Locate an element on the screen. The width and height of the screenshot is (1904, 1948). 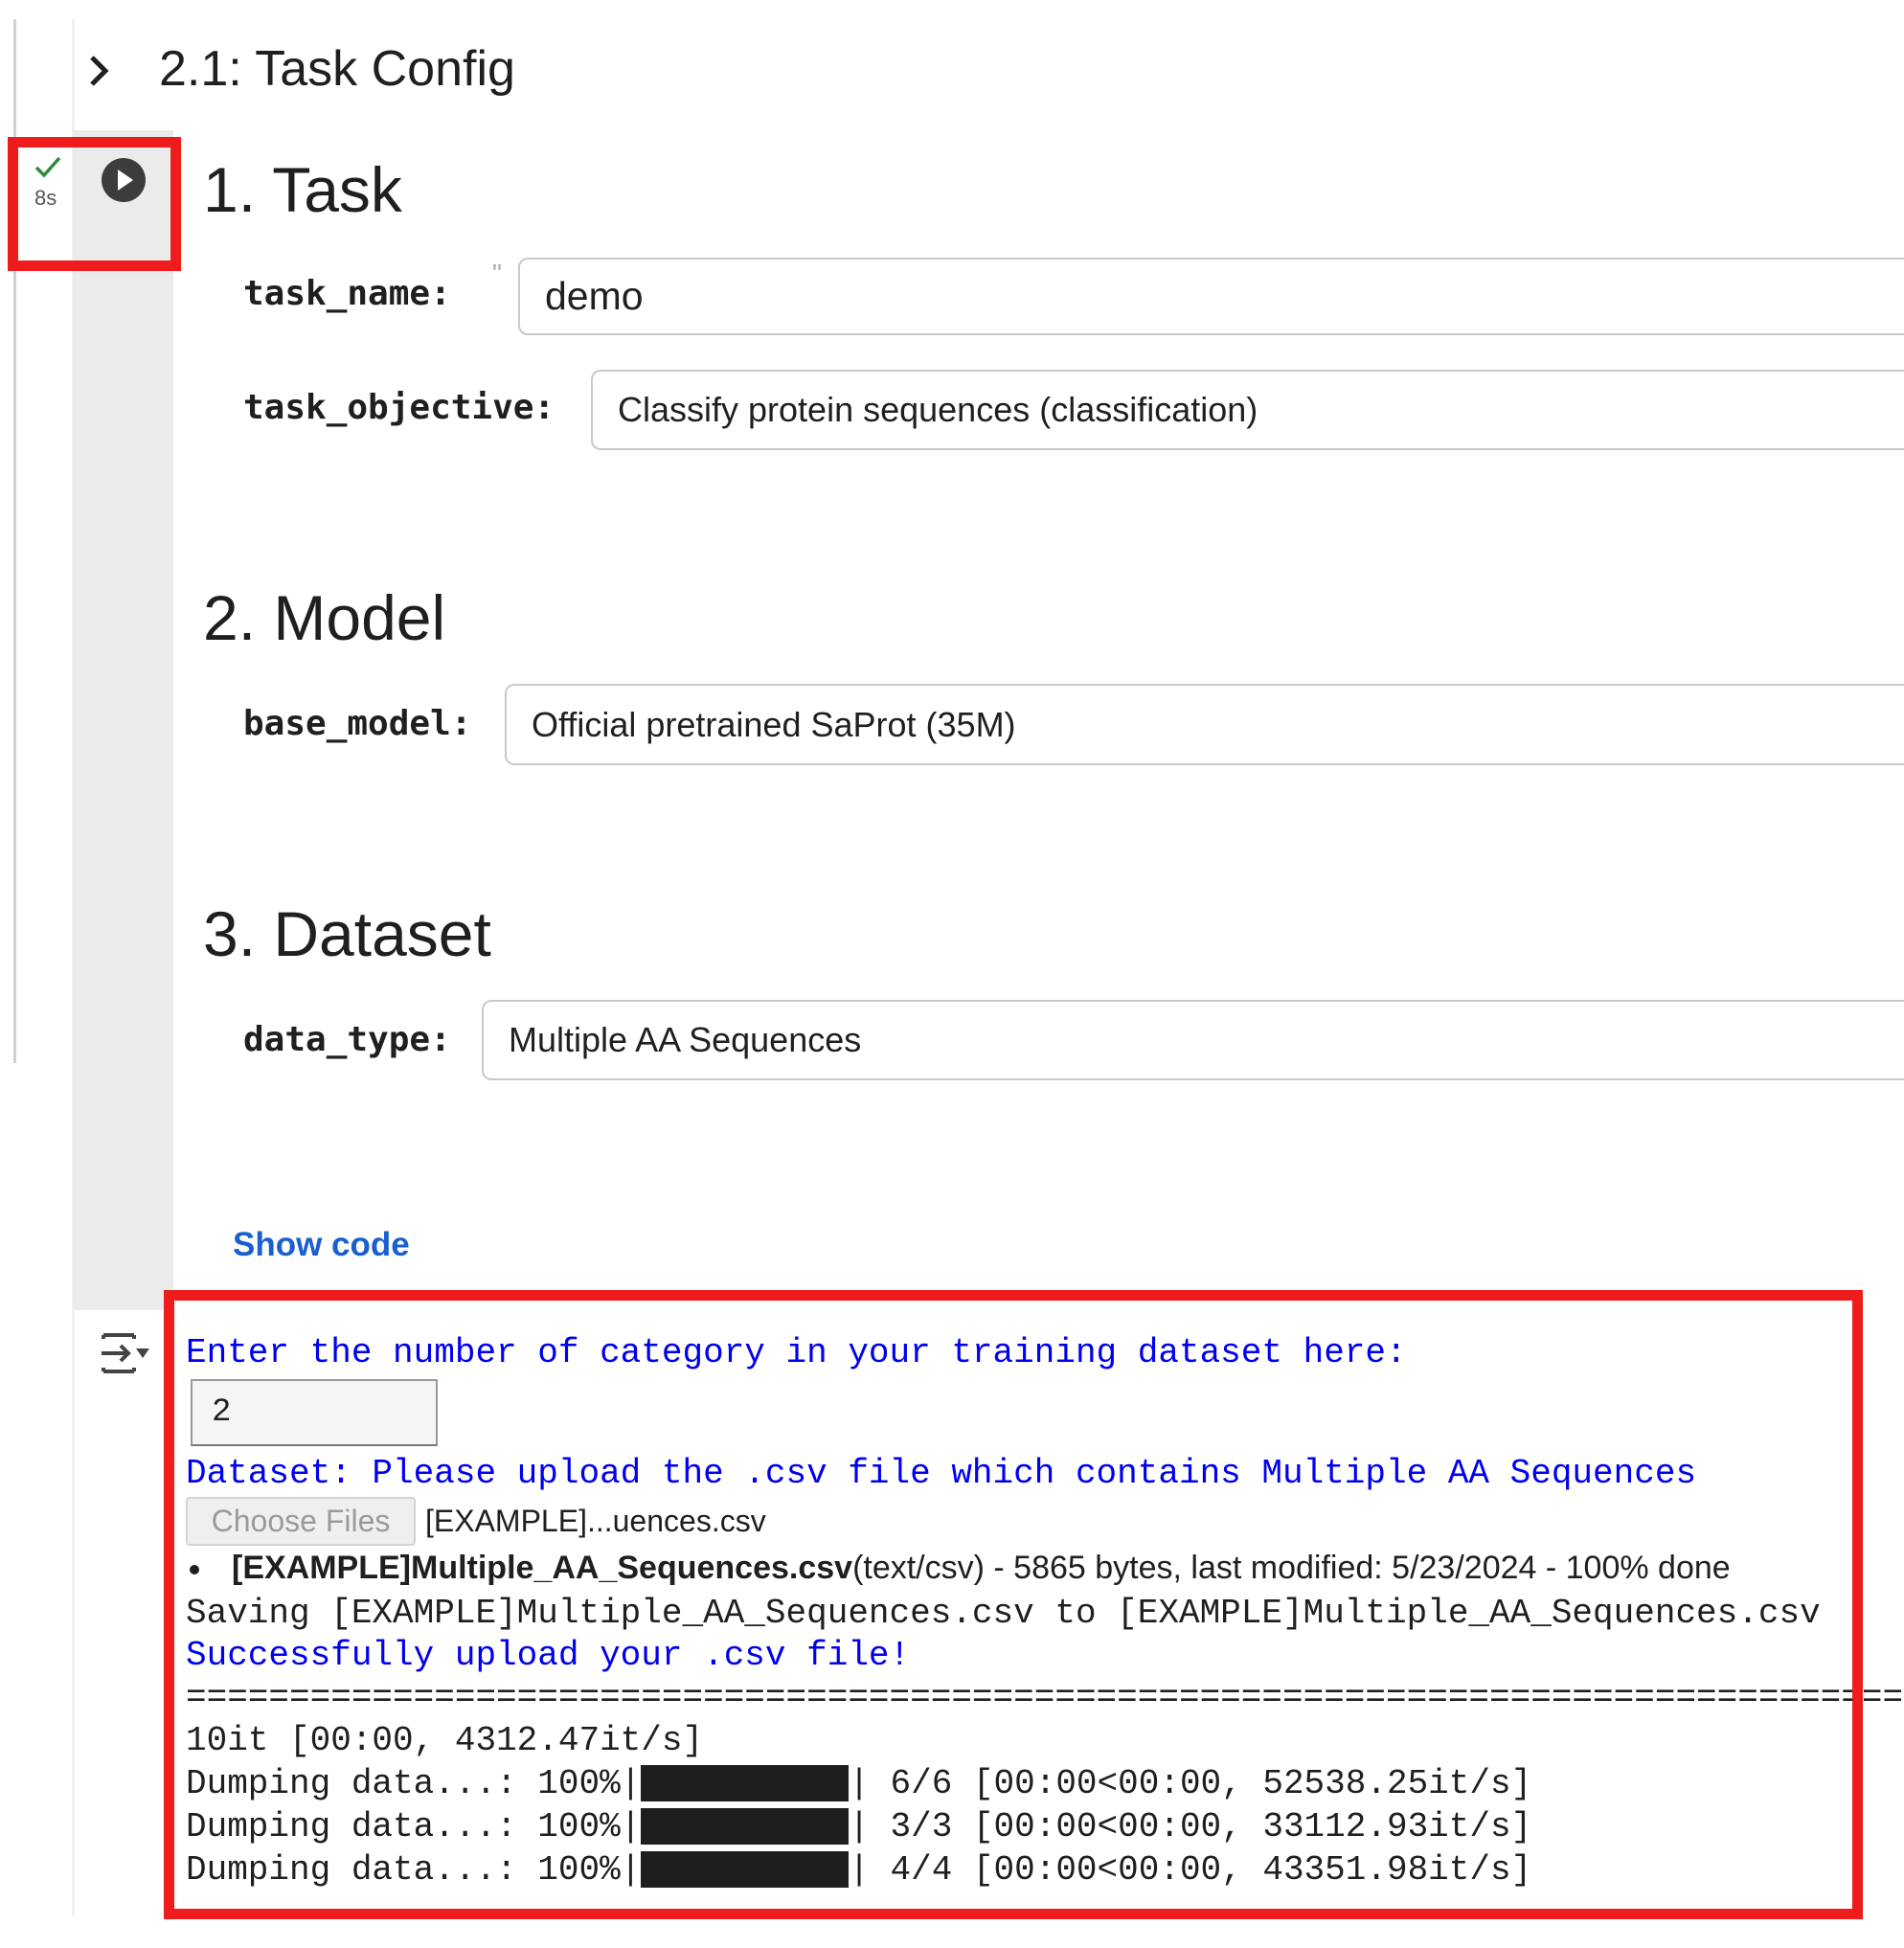
string-marker: " is located at coordinates (497, 273).